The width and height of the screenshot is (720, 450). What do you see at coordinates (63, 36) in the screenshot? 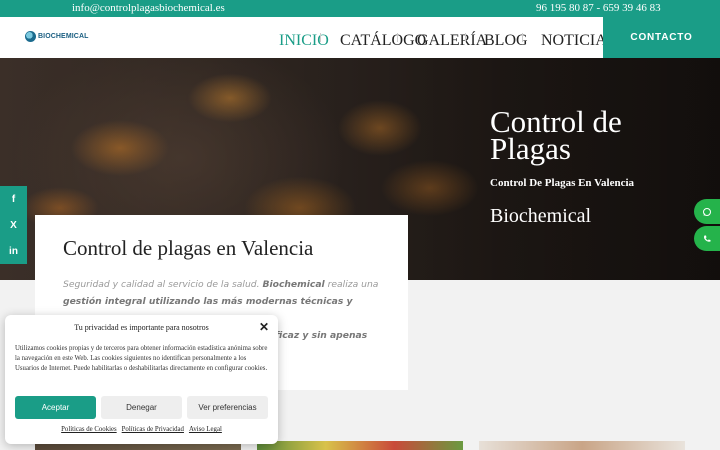
I see `logo-text: BIOCHEMICAL` at bounding box center [63, 36].